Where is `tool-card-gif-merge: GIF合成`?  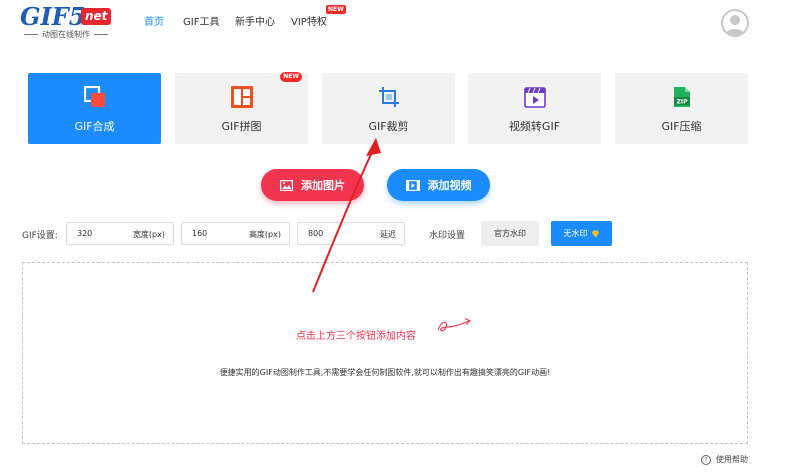
tool-card-gif-merge: GIF合成 is located at coordinates (94, 108).